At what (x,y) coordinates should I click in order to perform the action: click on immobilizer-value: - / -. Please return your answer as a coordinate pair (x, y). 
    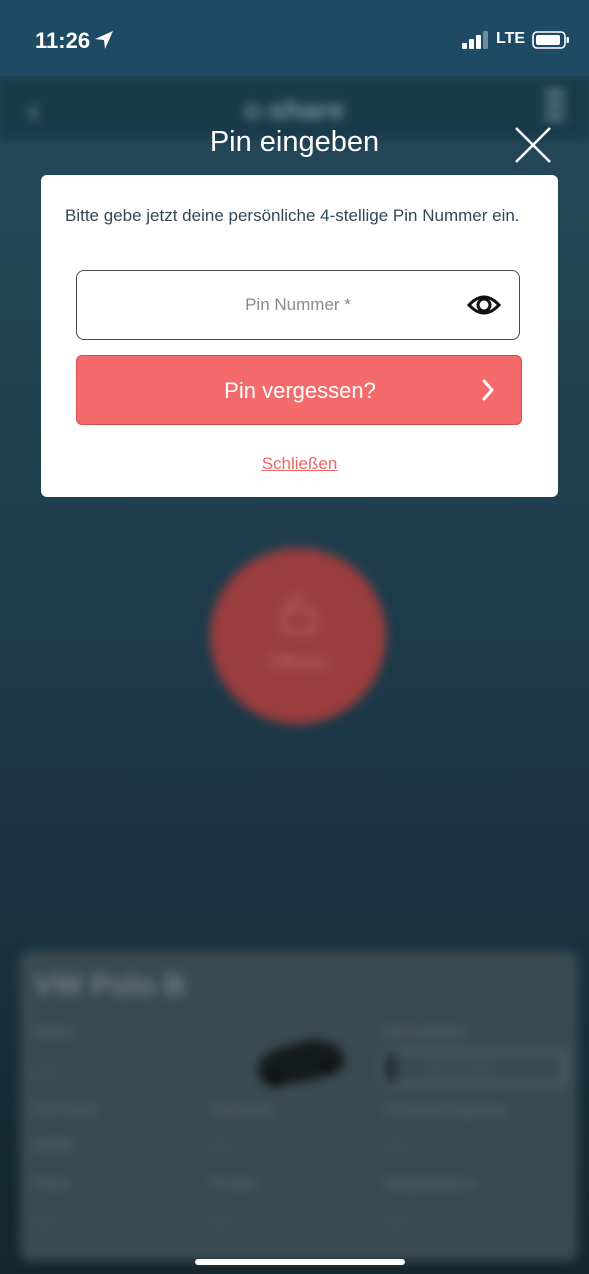
    Looking at the image, I should click on (394, 1145).